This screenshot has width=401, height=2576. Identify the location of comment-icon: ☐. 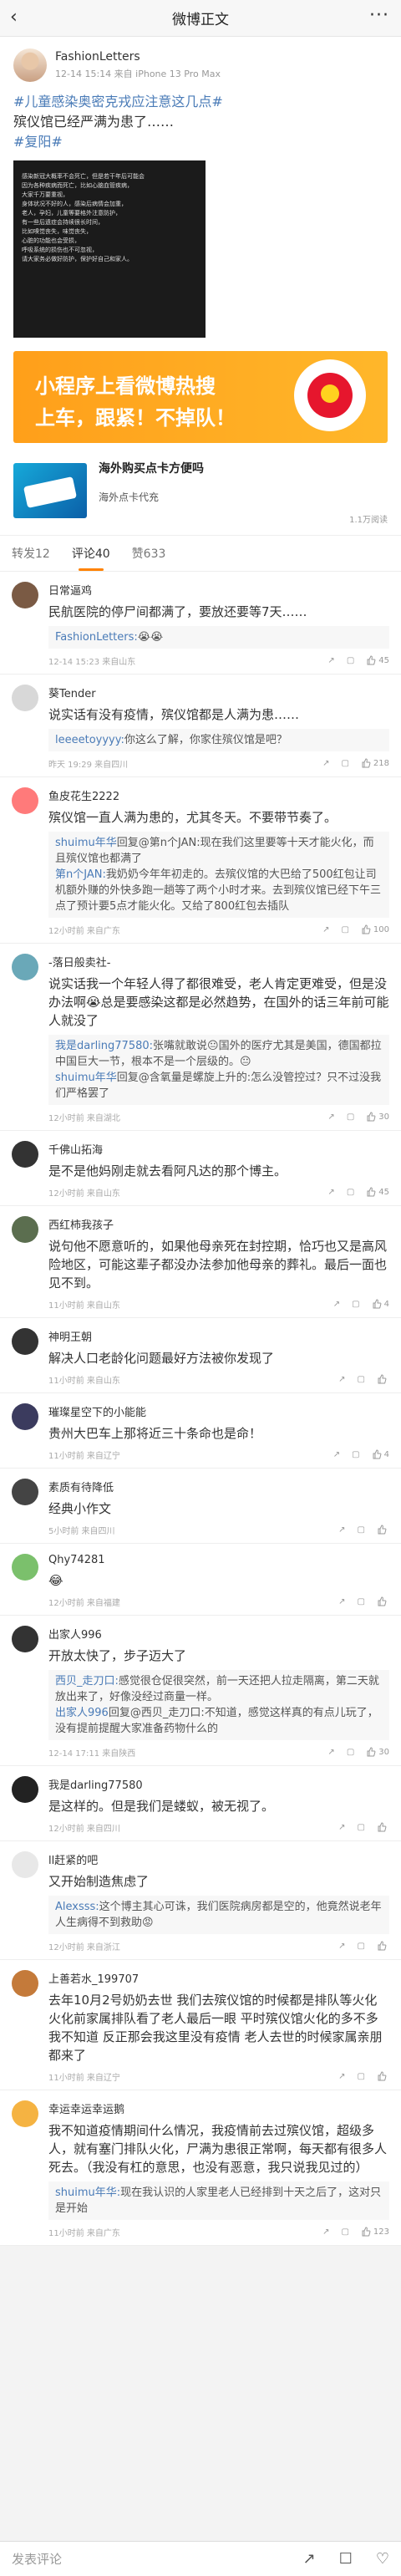
(346, 2559).